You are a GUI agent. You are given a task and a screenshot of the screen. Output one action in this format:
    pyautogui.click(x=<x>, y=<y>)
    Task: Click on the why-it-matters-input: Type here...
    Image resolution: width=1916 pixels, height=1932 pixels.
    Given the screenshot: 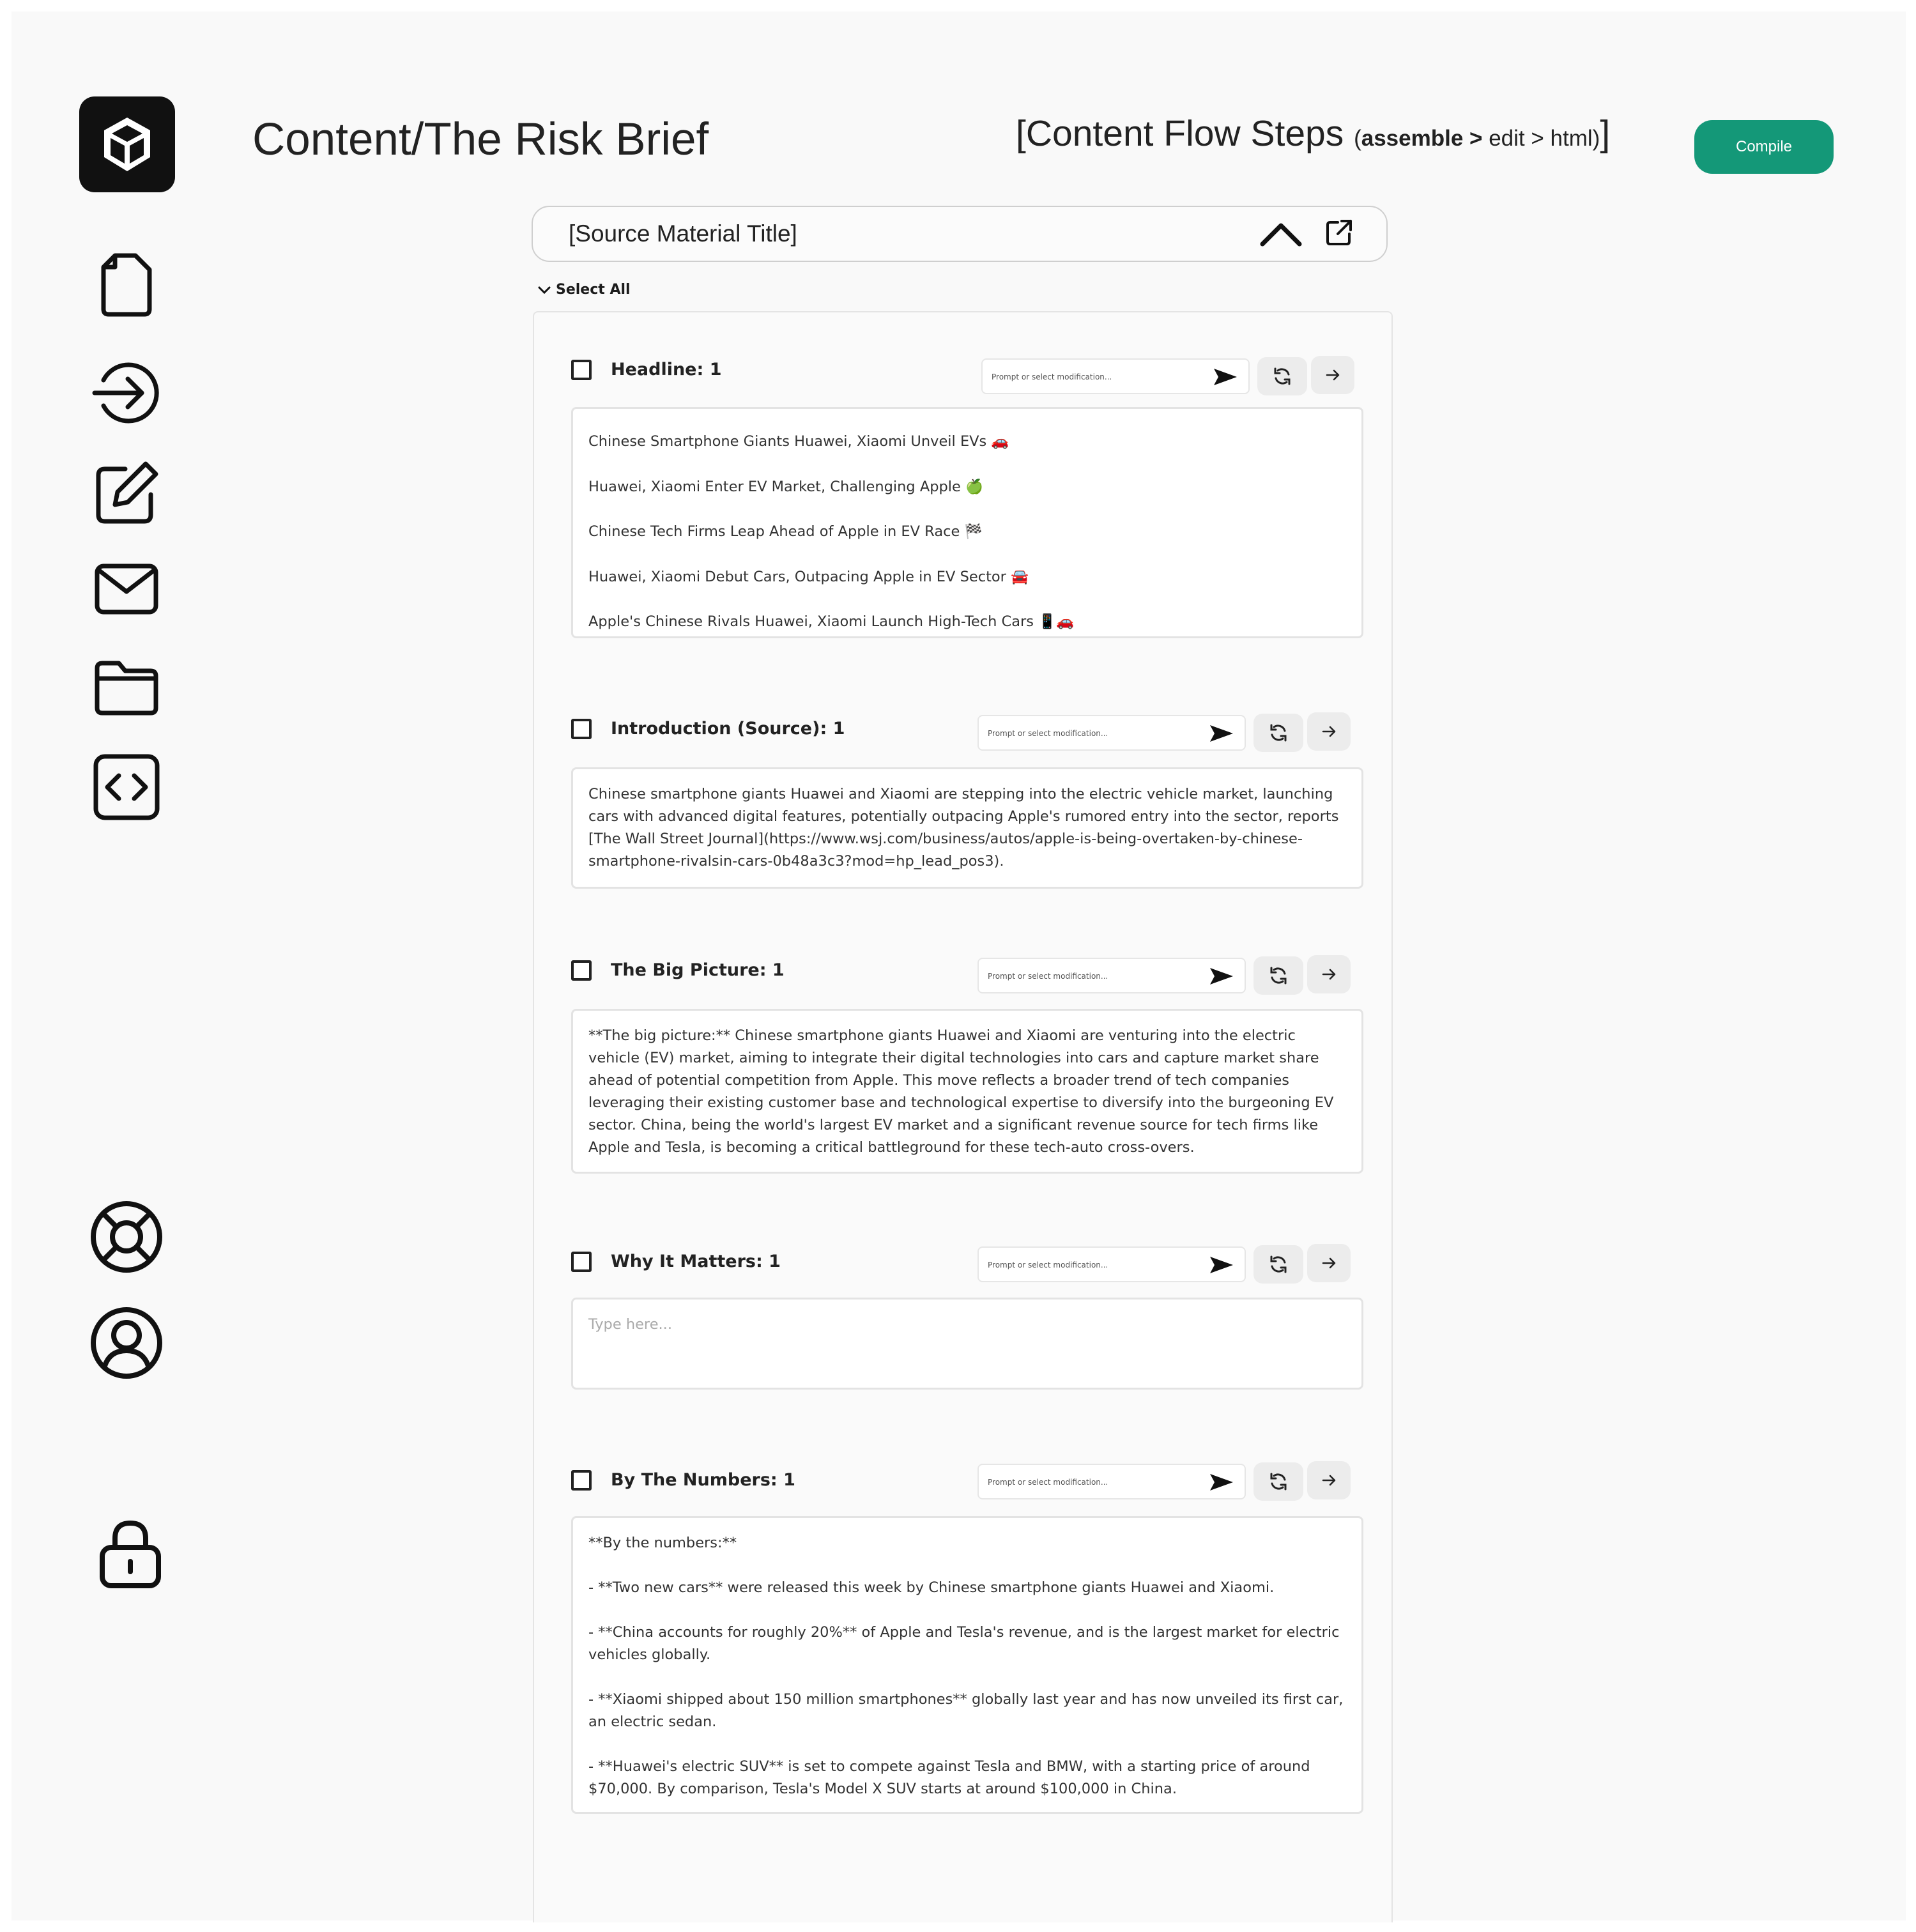 What is the action you would take?
    pyautogui.click(x=967, y=1344)
    